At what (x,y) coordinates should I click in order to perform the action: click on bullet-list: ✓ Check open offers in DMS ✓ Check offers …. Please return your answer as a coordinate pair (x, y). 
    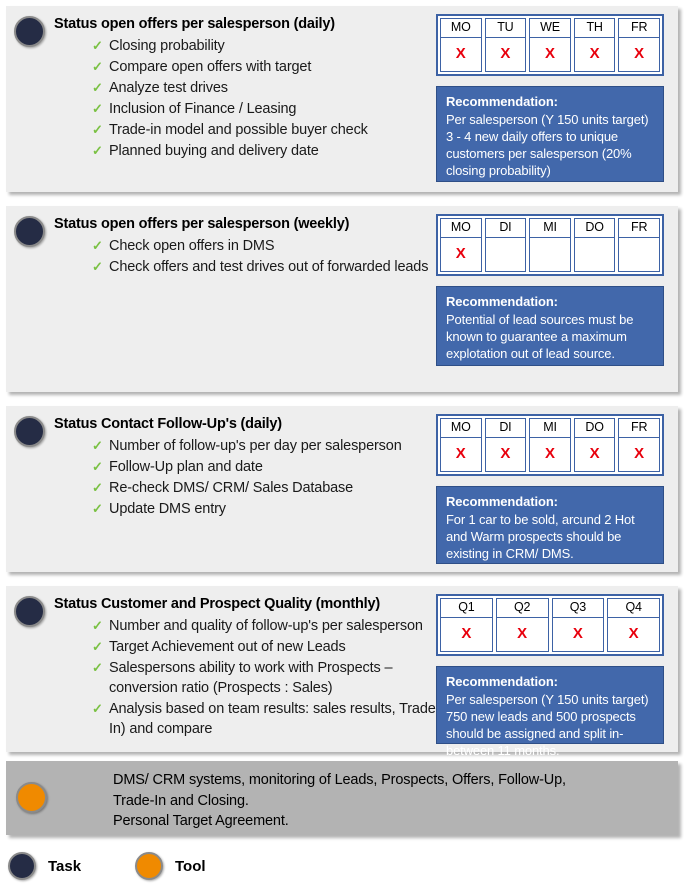
    Looking at the image, I should click on (249, 256).